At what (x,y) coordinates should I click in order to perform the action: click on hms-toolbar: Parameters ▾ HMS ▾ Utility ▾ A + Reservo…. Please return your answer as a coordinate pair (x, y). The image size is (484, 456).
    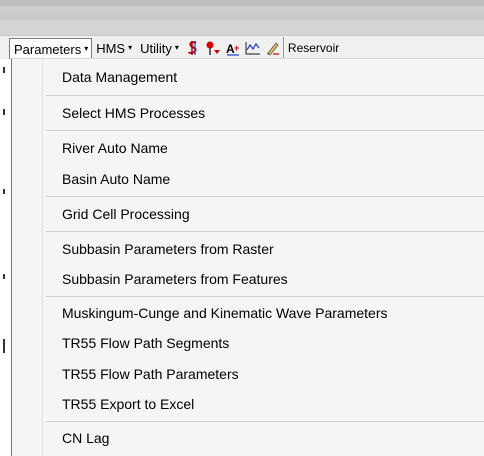
    Looking at the image, I should click on (242, 48).